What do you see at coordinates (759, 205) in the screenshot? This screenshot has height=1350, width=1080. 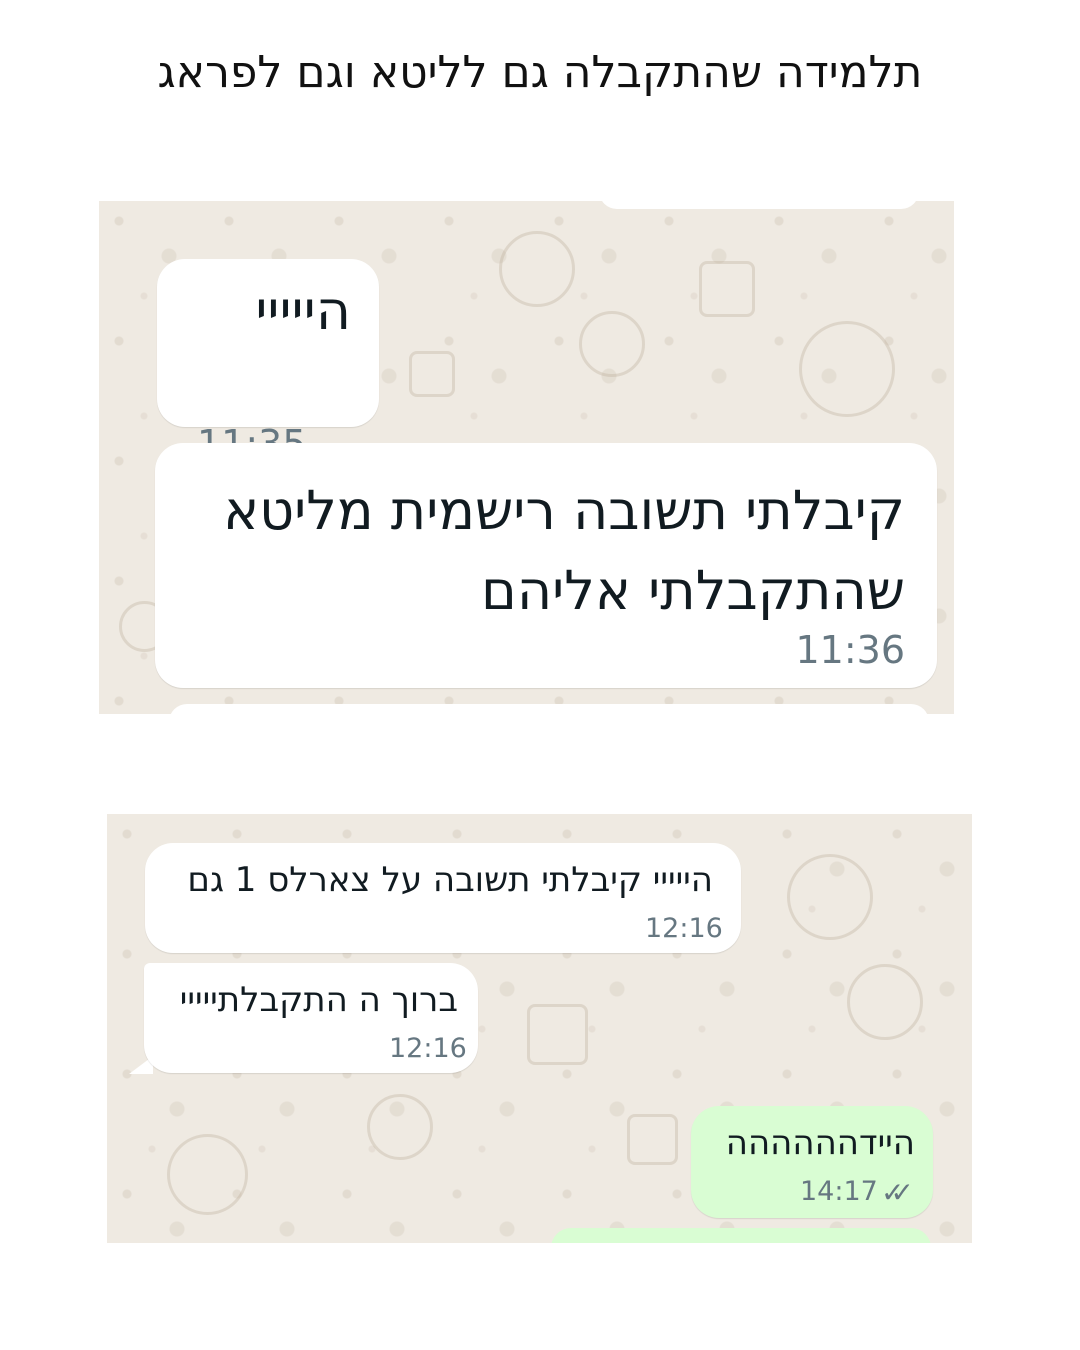 I see `previous-message-bubble` at bounding box center [759, 205].